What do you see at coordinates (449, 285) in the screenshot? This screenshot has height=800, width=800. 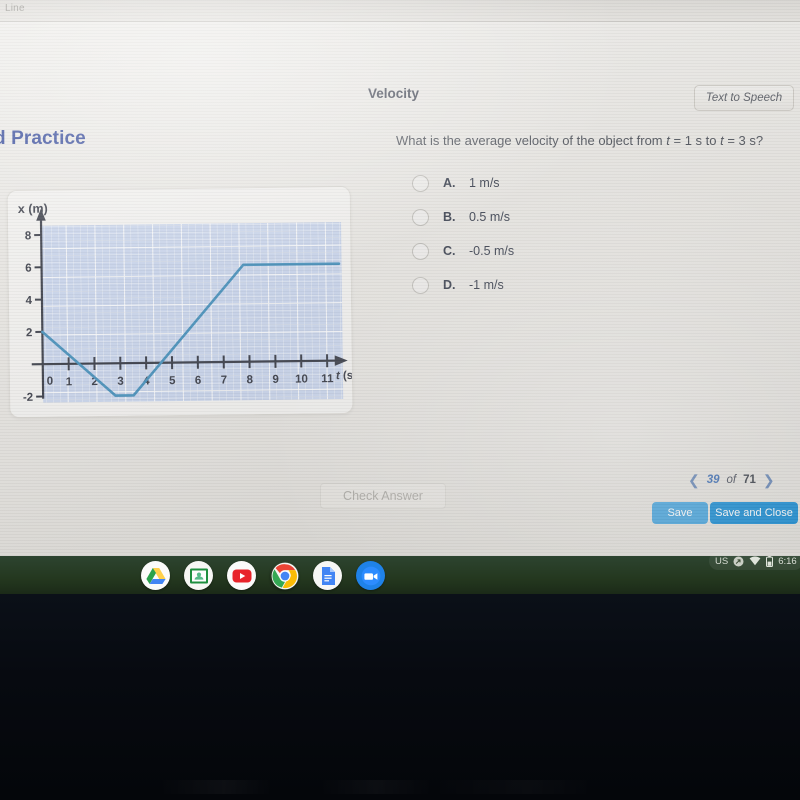 I see `choice-letter-d: D.` at bounding box center [449, 285].